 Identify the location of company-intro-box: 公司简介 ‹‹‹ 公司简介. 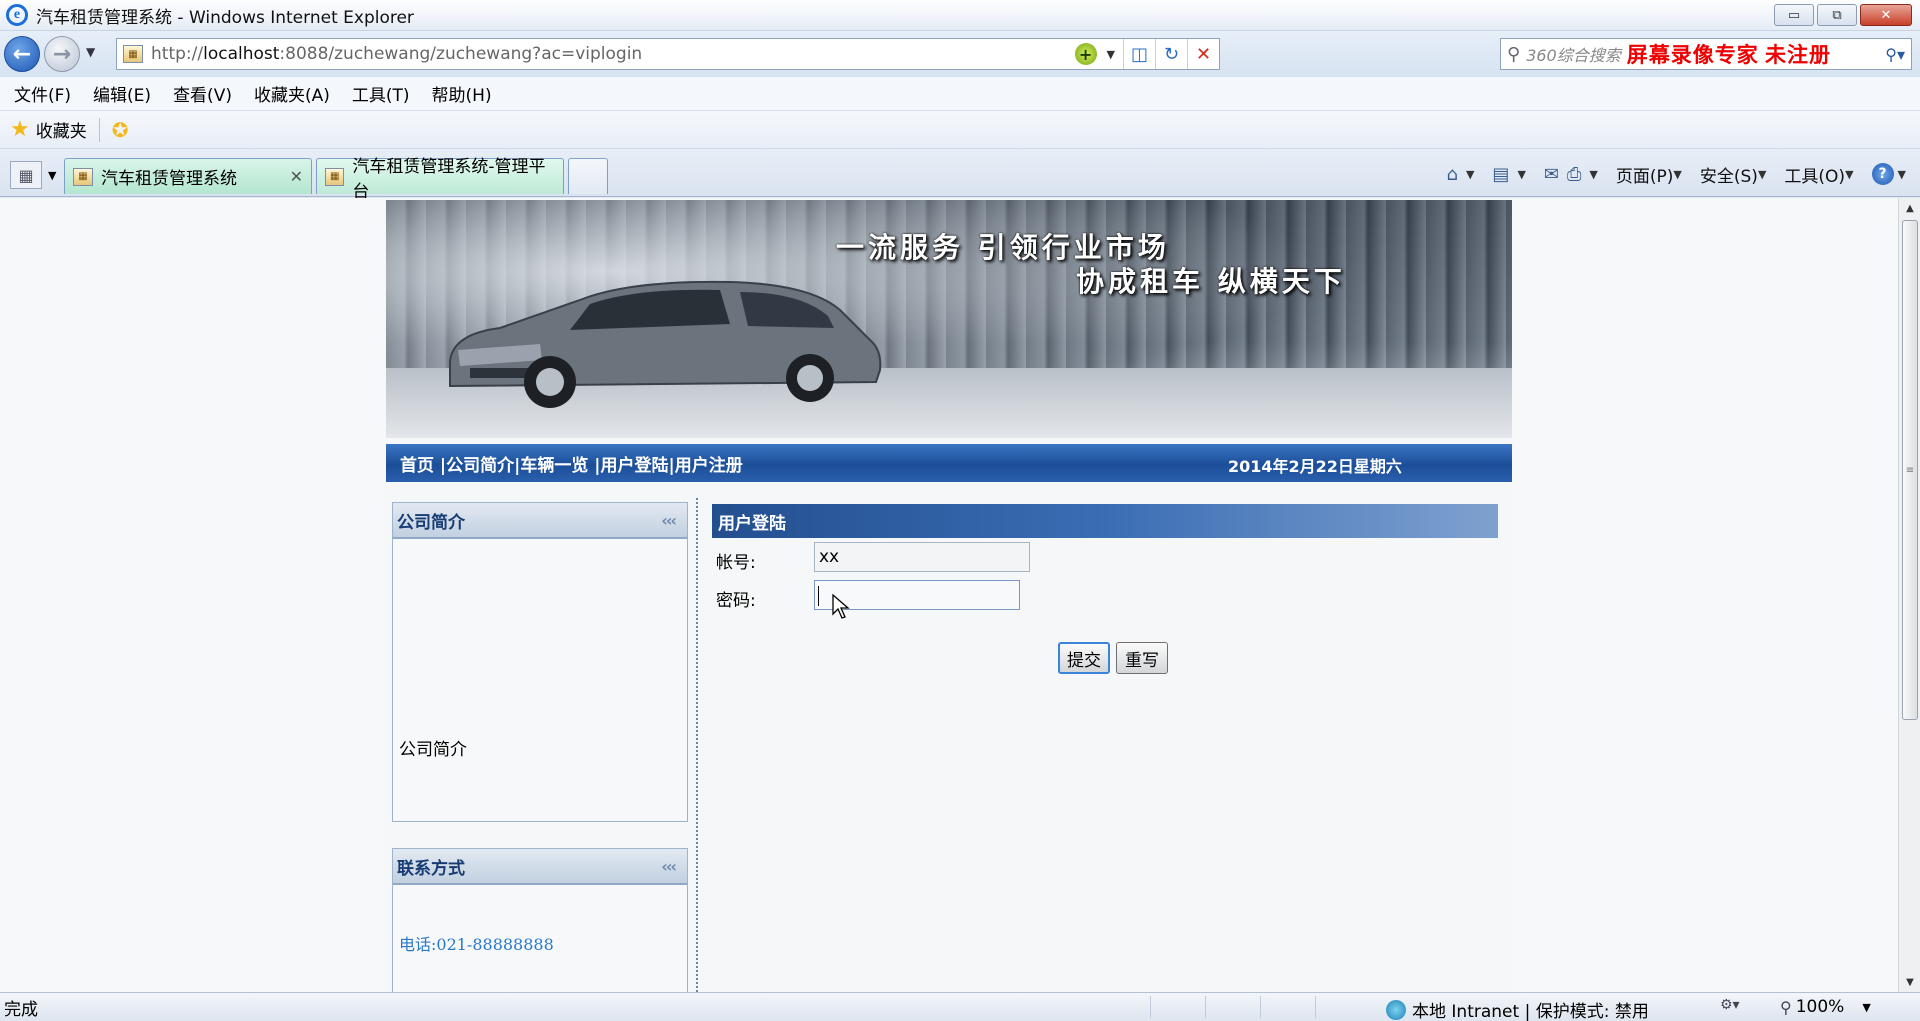
(540, 662).